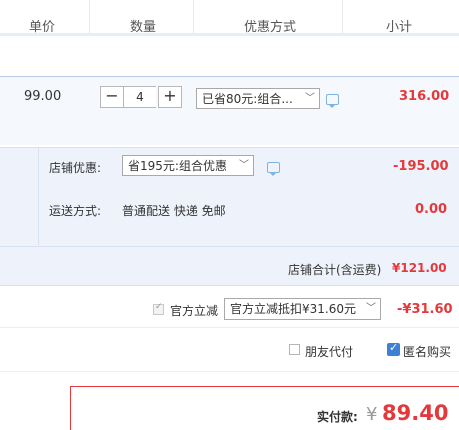 Image resolution: width=459 pixels, height=430 pixels. Describe the element at coordinates (427, 352) in the screenshot. I see `anonymous-purchase-label: 匿名购买` at that location.